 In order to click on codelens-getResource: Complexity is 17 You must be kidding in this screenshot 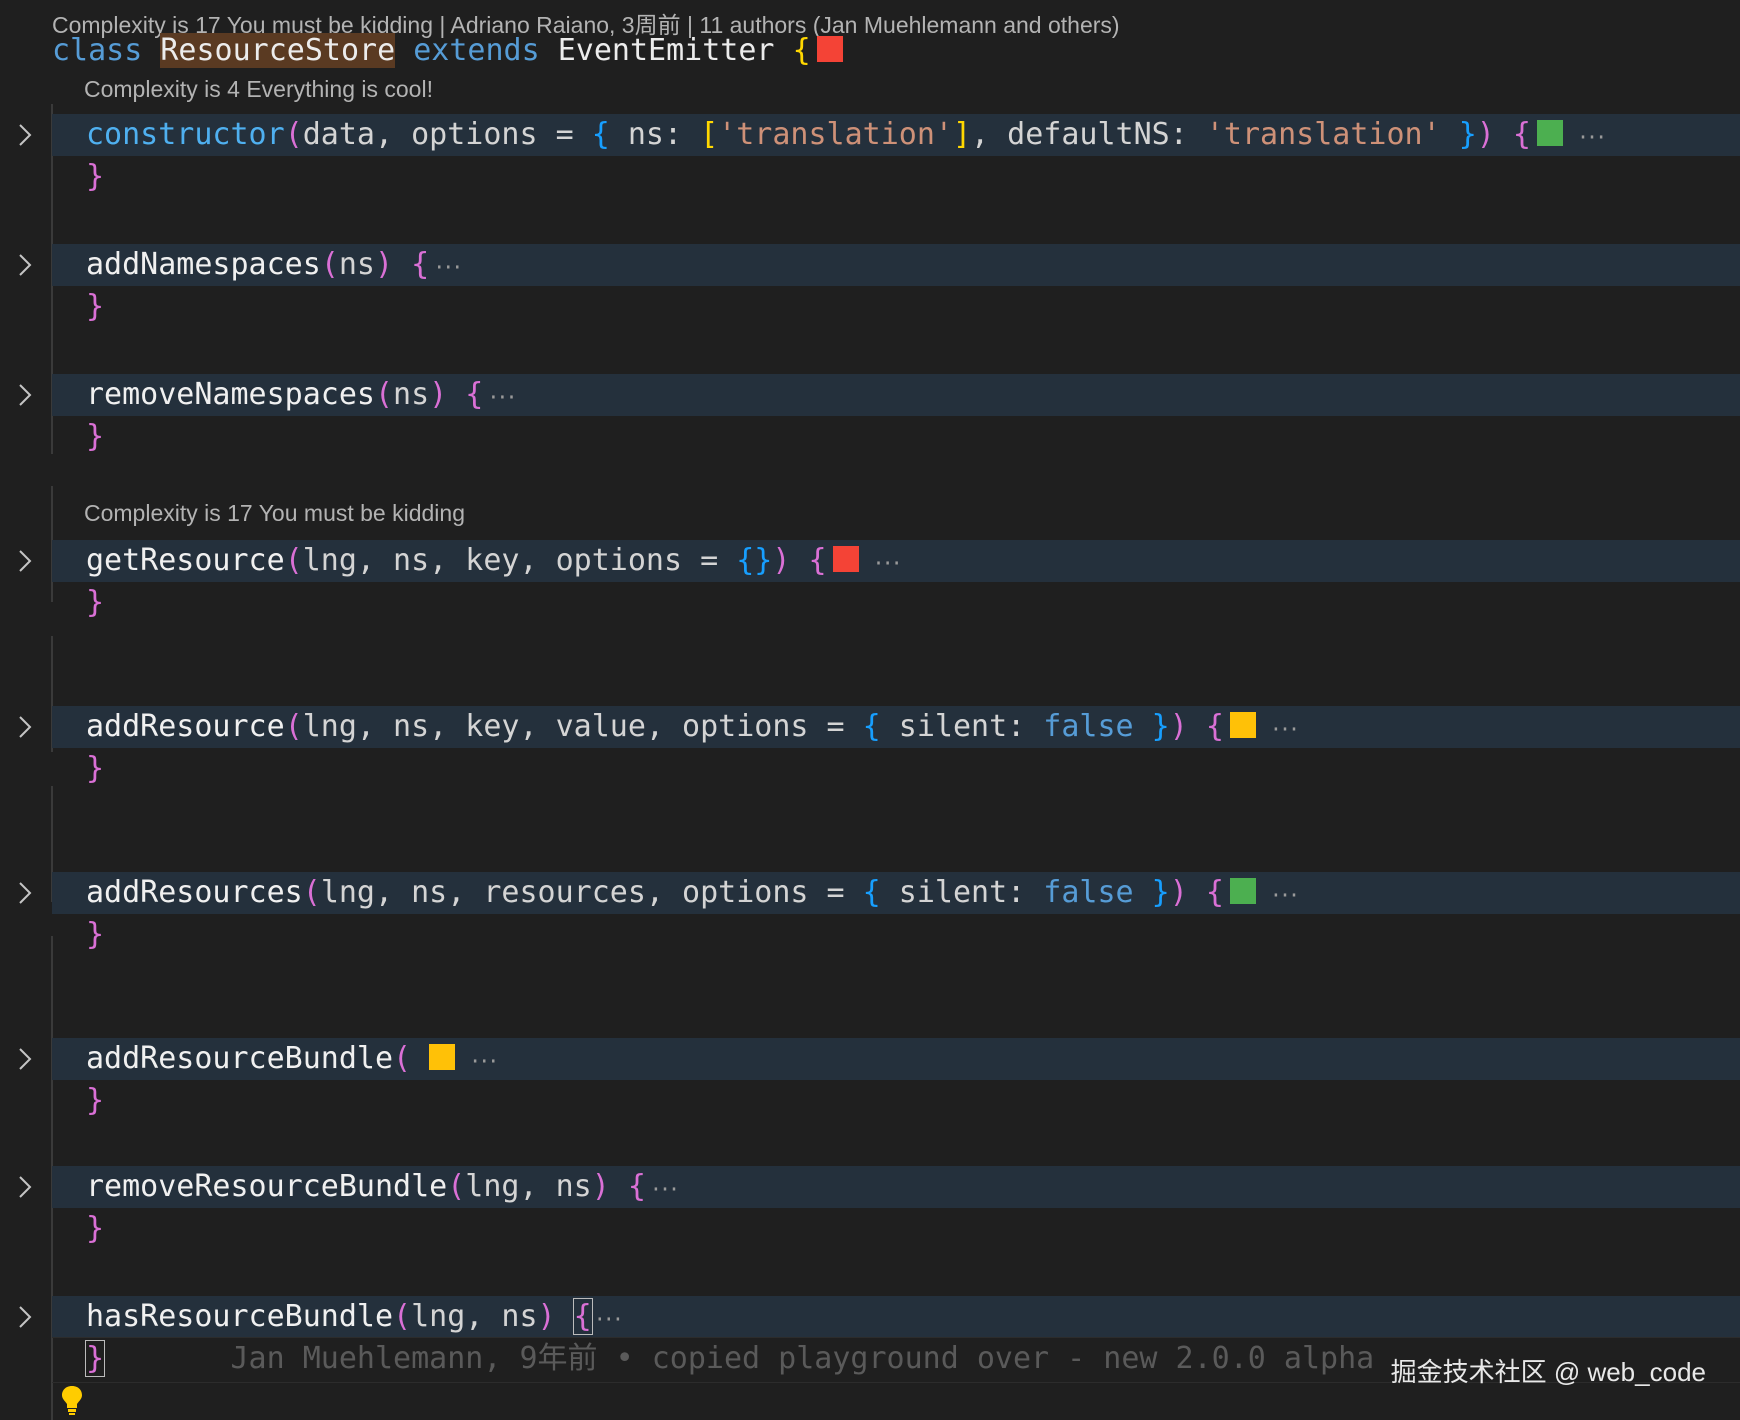, I will do `click(274, 513)`.